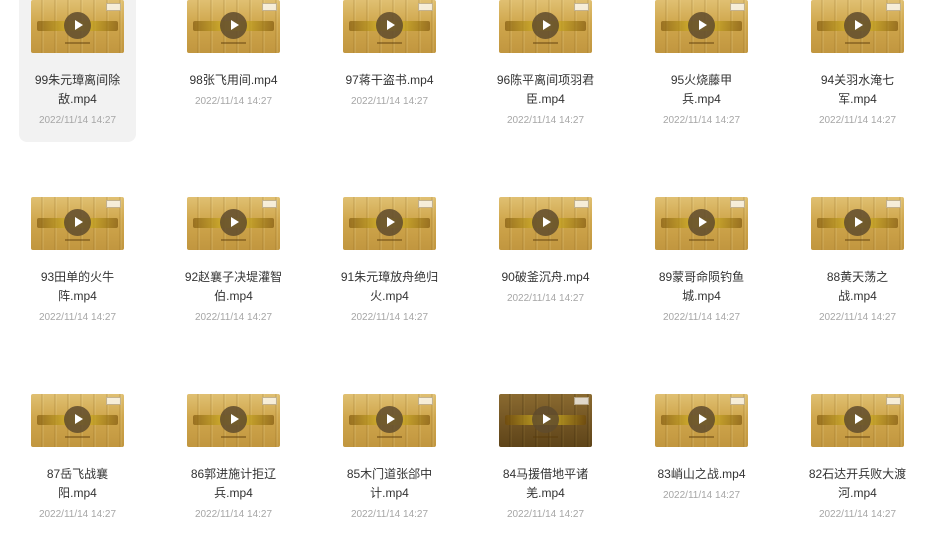 The height and width of the screenshot is (555, 930). What do you see at coordinates (857, 90) in the screenshot?
I see `file-name: 94关羽水淹七 军.mp4` at bounding box center [857, 90].